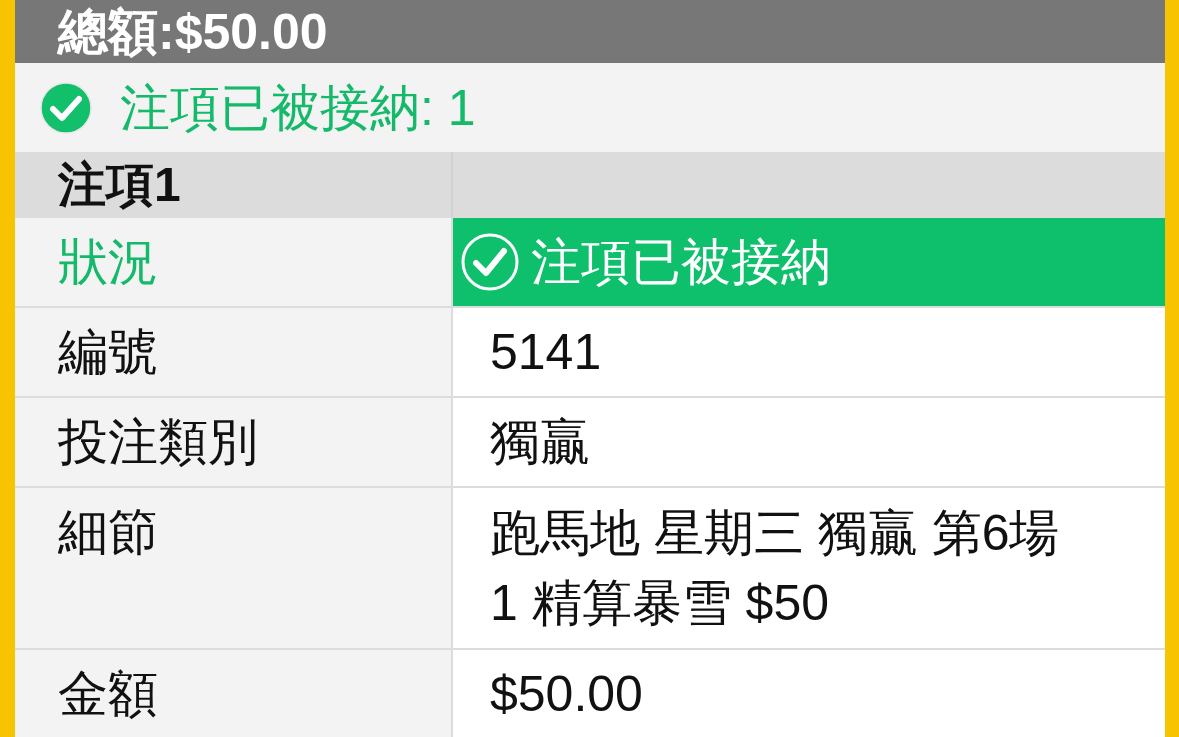 This screenshot has height=737, width=1179. Describe the element at coordinates (298, 108) in the screenshot. I see `status-message: 注項已被接納: 1` at that location.